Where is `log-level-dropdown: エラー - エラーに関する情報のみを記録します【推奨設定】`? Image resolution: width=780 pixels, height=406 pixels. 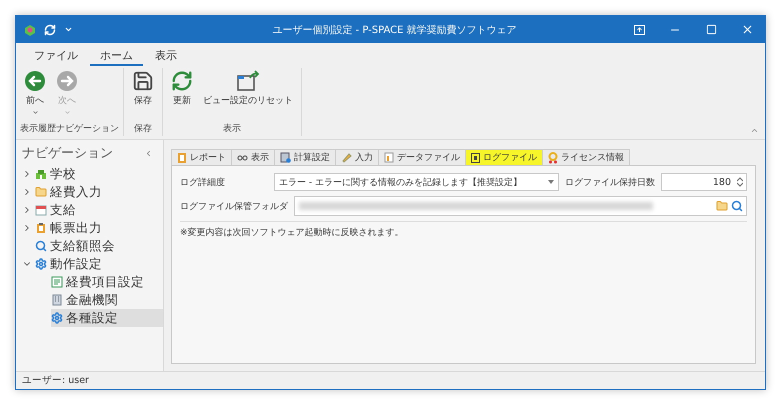 log-level-dropdown: エラー - エラーに関する情報のみを記録します【推奨設定】 is located at coordinates (416, 182).